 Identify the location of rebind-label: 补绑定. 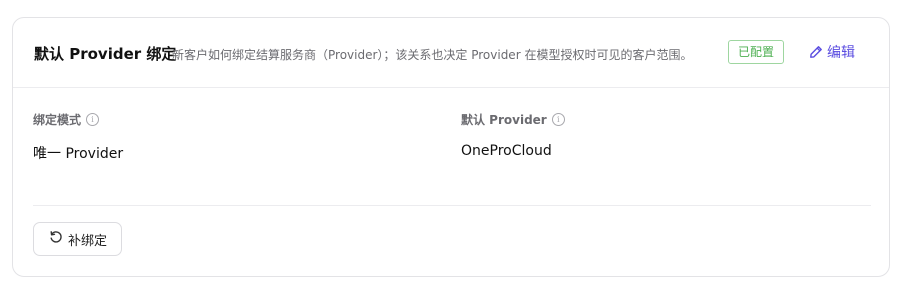
(88, 241).